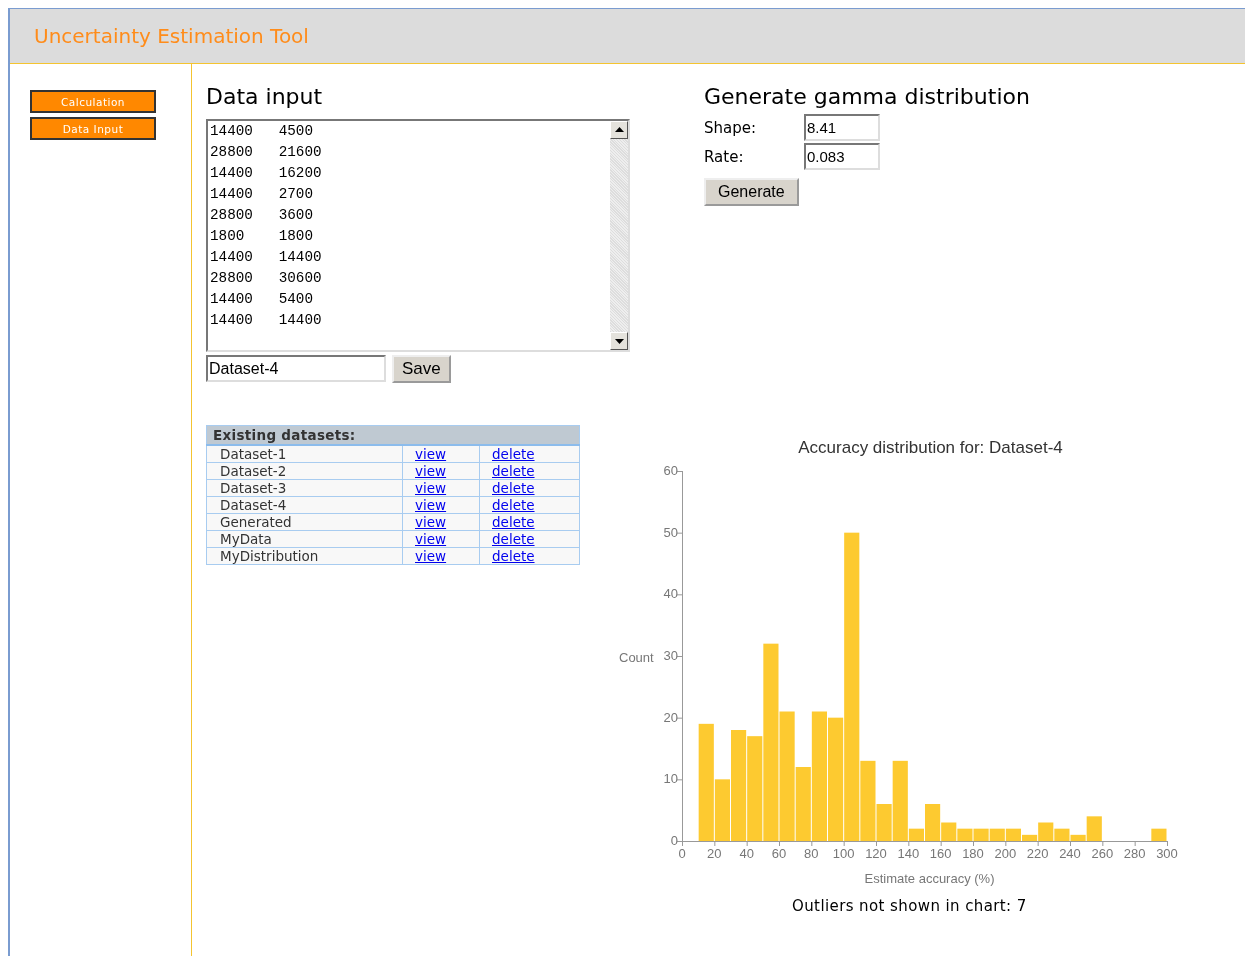 Image resolution: width=1245 pixels, height=956 pixels. I want to click on tick-label: 50, so click(670, 532).